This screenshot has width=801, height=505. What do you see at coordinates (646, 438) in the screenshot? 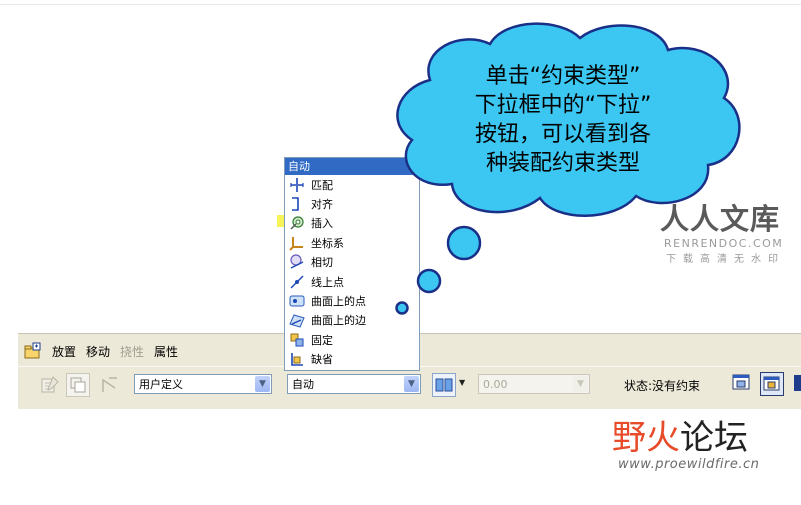
I see `logo-title-a: 野火` at bounding box center [646, 438].